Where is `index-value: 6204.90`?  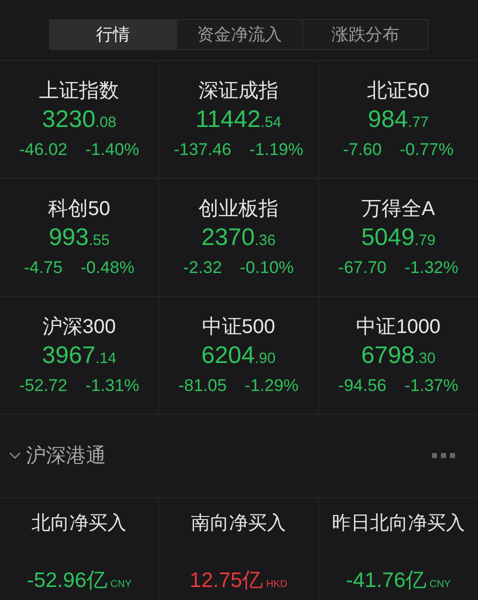
index-value: 6204.90 is located at coordinates (238, 356).